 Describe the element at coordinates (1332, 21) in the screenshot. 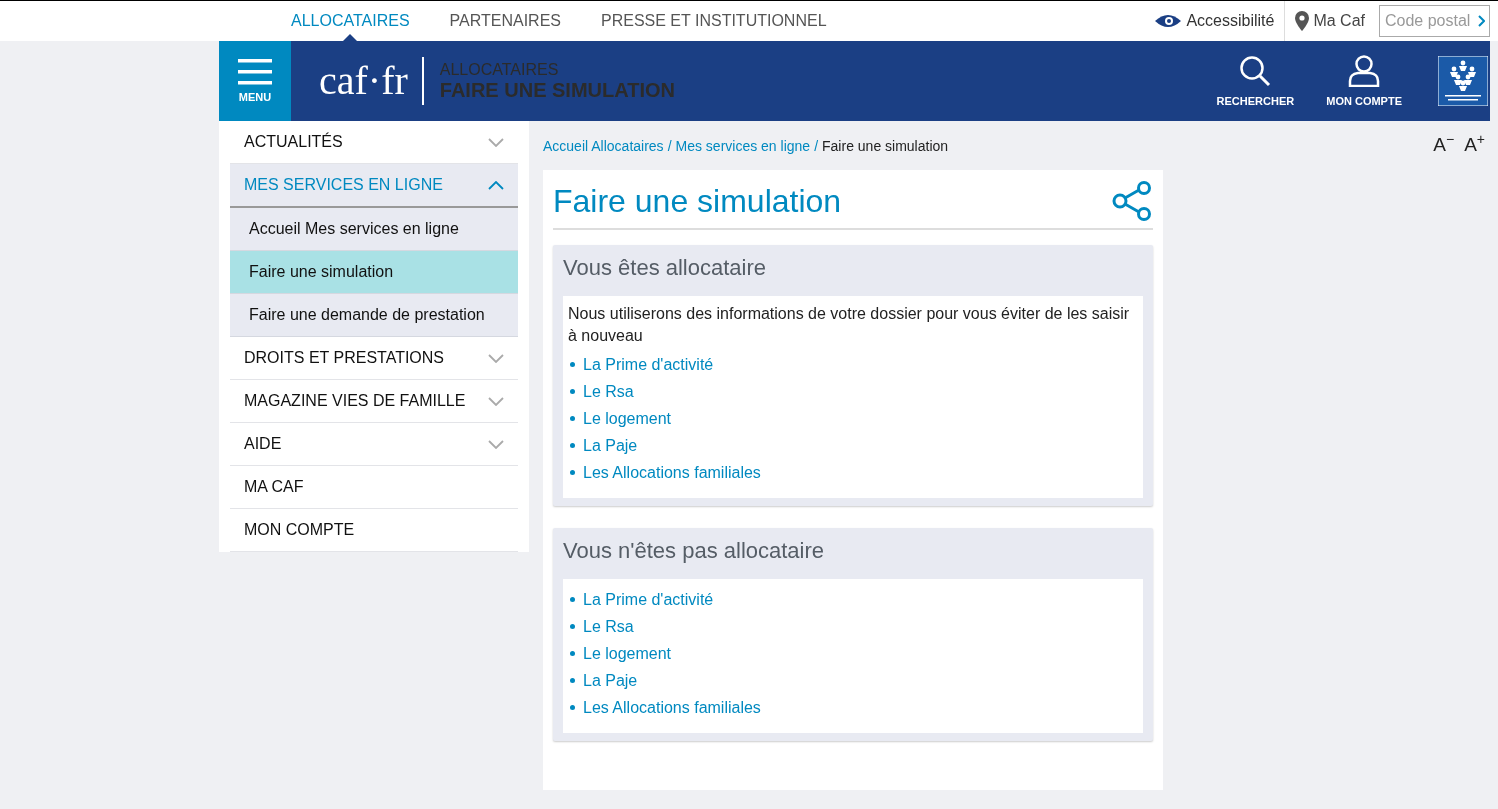

I see `ma-caf-link: Ma Caf` at that location.